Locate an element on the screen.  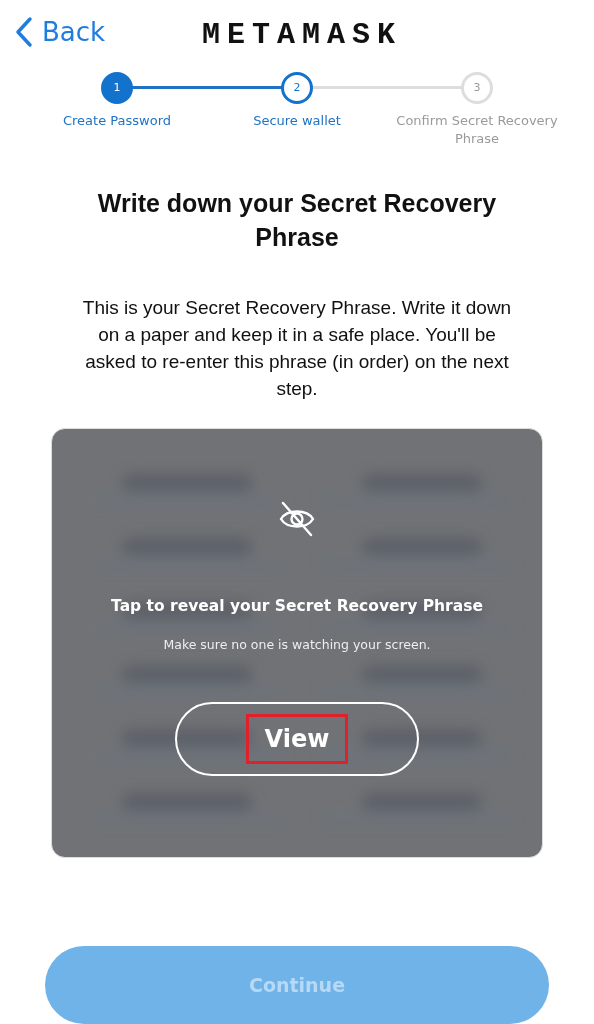
step-circle: 3 is located at coordinates (477, 87).